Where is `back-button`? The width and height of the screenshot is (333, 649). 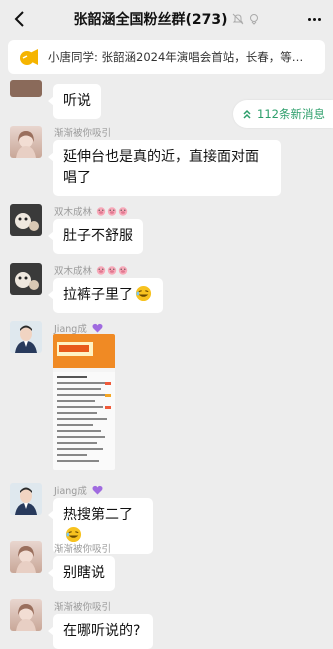
back-button is located at coordinates (20, 19).